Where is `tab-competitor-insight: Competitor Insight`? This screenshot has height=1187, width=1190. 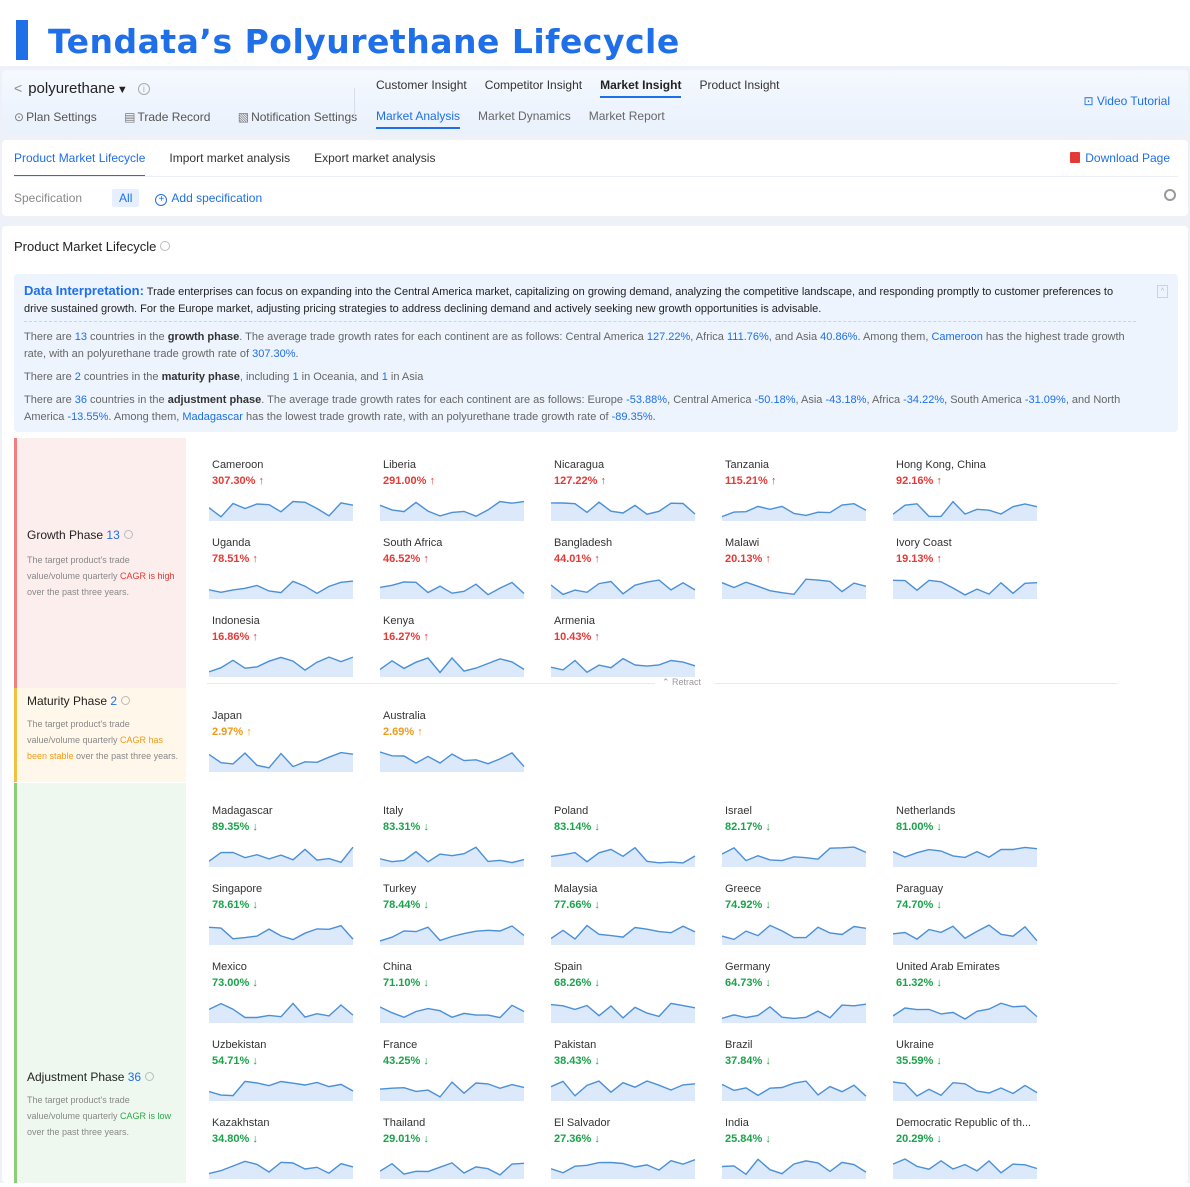
tab-competitor-insight: Competitor Insight is located at coordinates (533, 85).